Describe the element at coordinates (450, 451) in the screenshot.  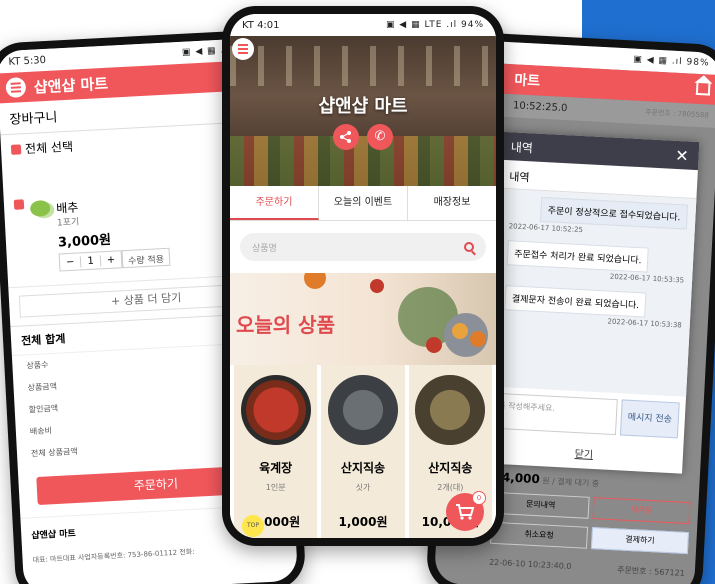
I see `product-card: 산지직송 2개(대) 10,000원 0` at that location.